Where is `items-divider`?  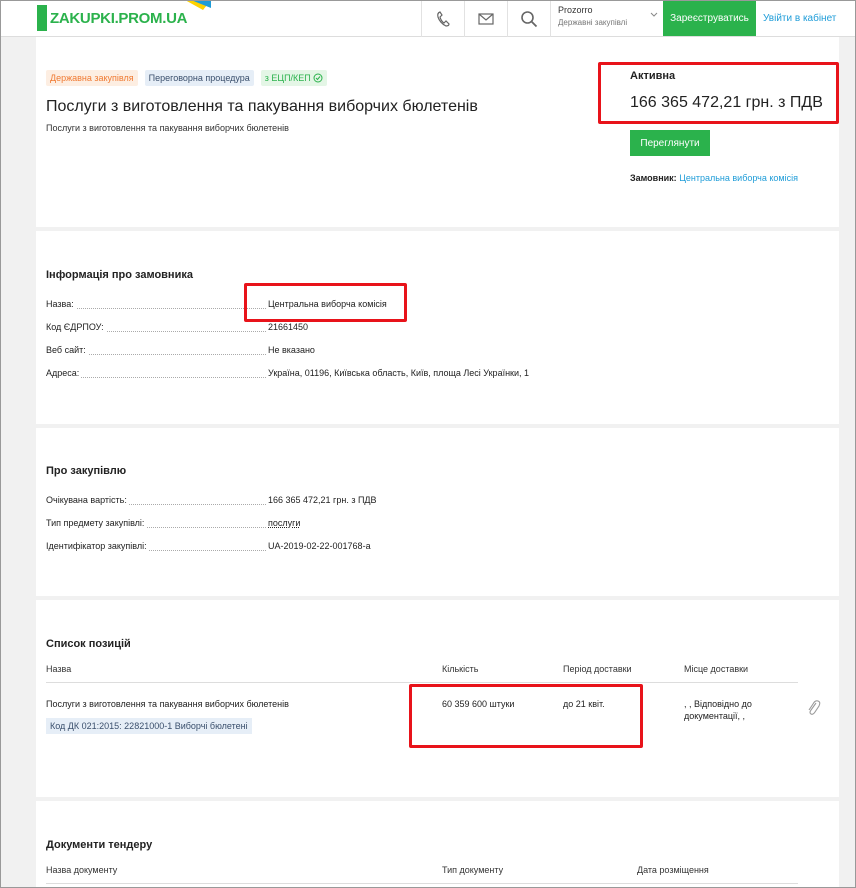
items-divider is located at coordinates (422, 682).